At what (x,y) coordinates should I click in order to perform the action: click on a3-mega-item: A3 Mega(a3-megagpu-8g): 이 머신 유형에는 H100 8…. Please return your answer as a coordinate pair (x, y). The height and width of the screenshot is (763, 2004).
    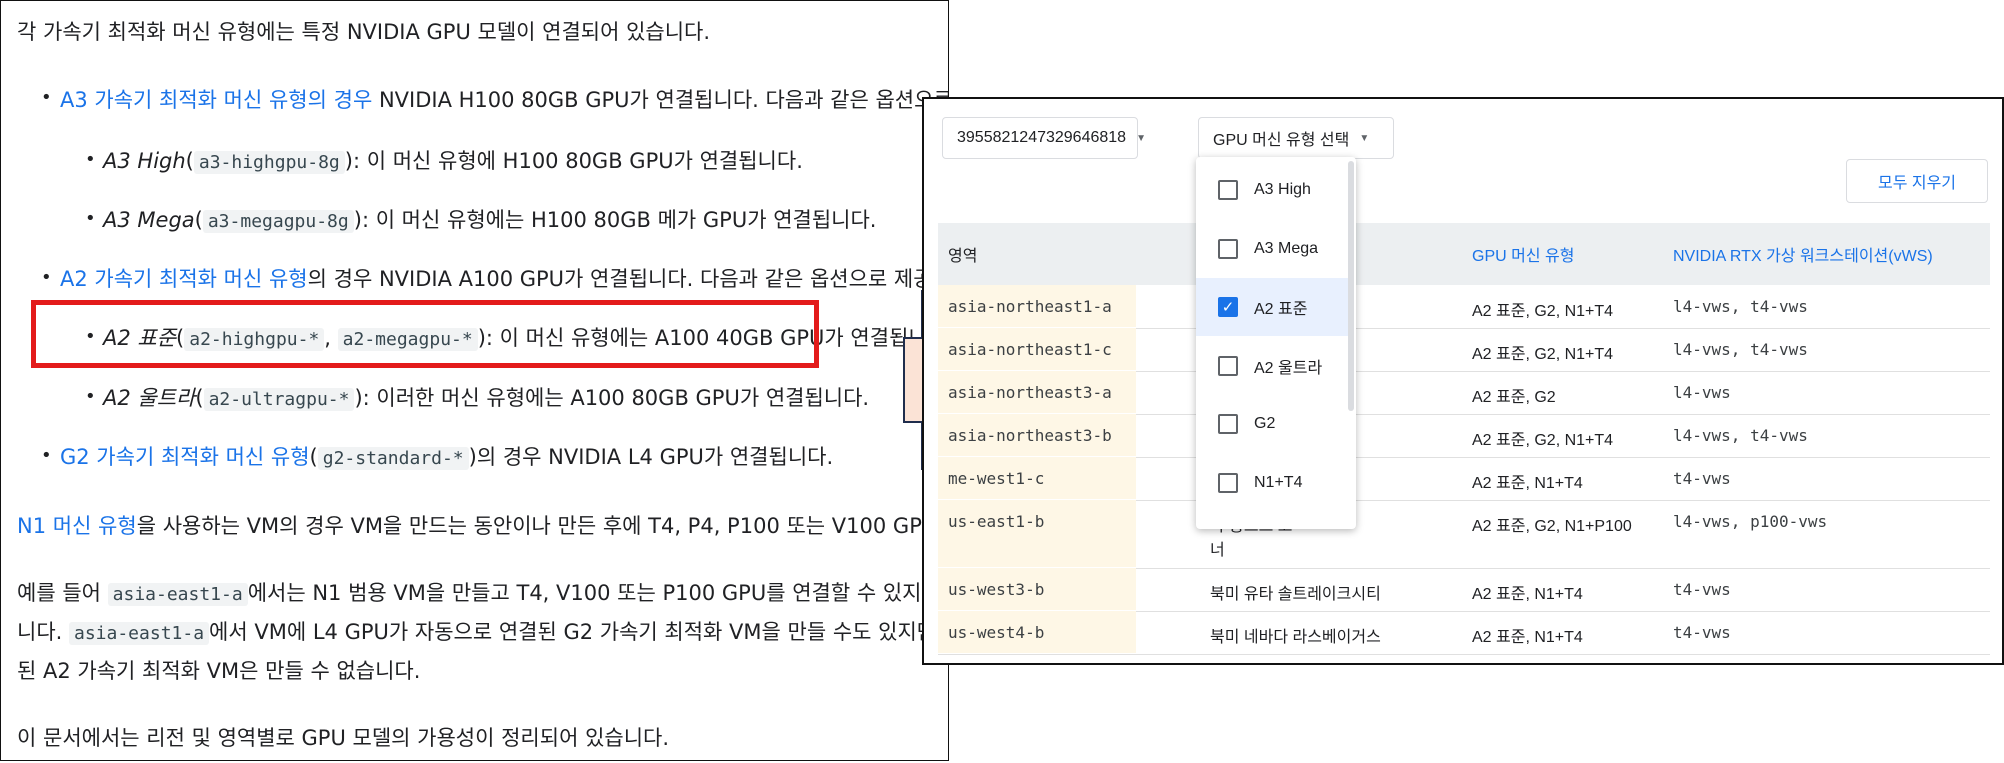
    Looking at the image, I should click on (490, 220).